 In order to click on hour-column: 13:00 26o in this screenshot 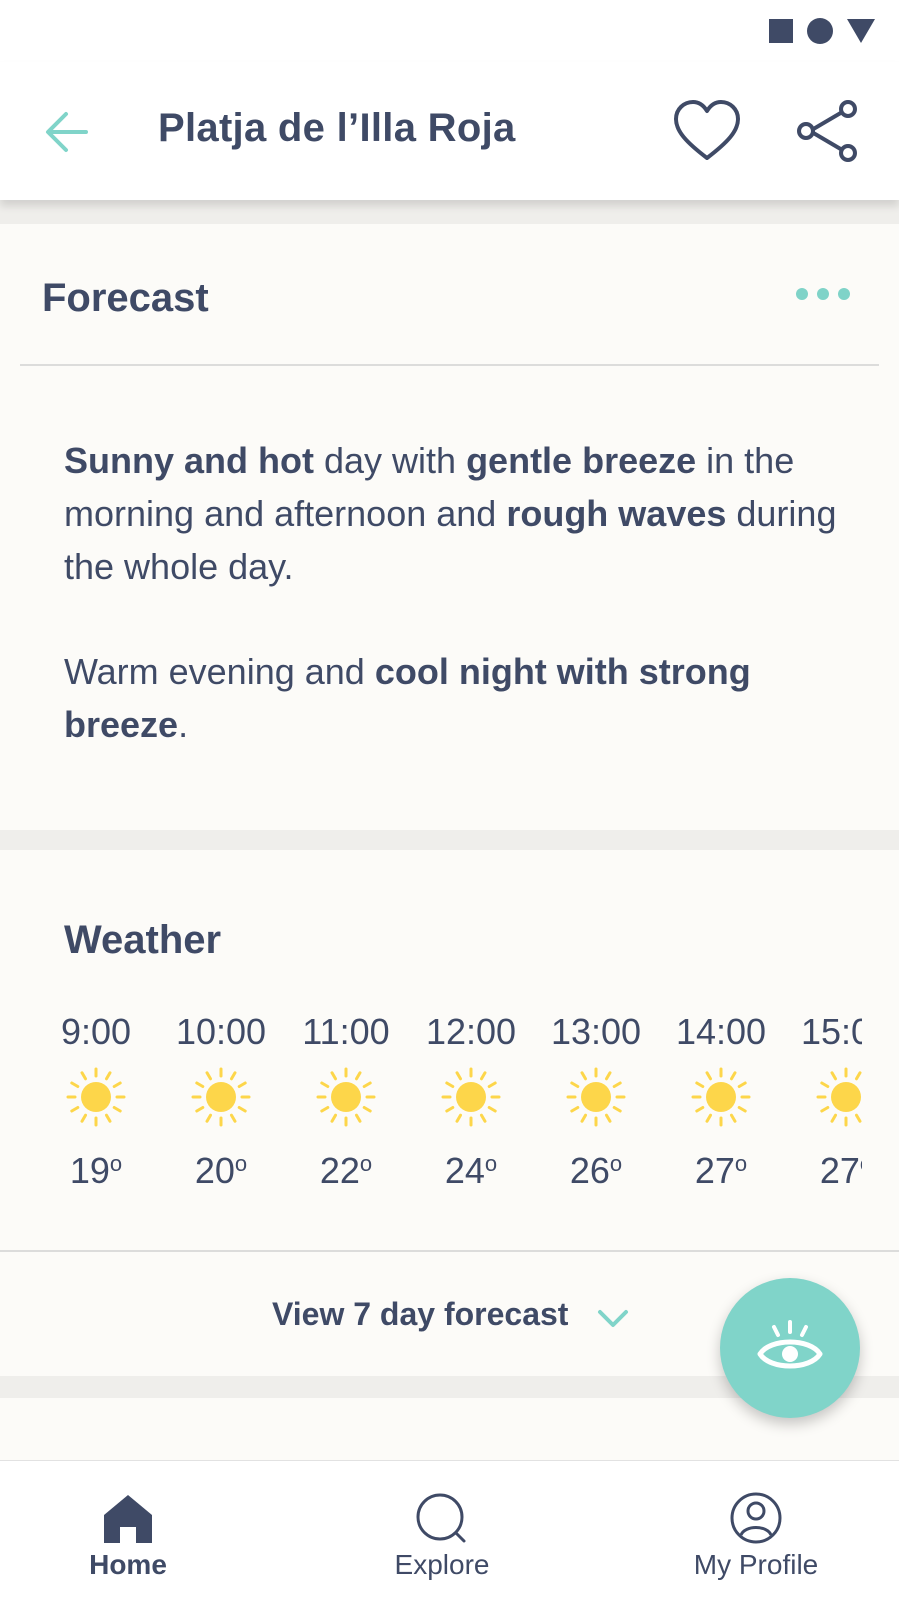, I will do `click(596, 1101)`.